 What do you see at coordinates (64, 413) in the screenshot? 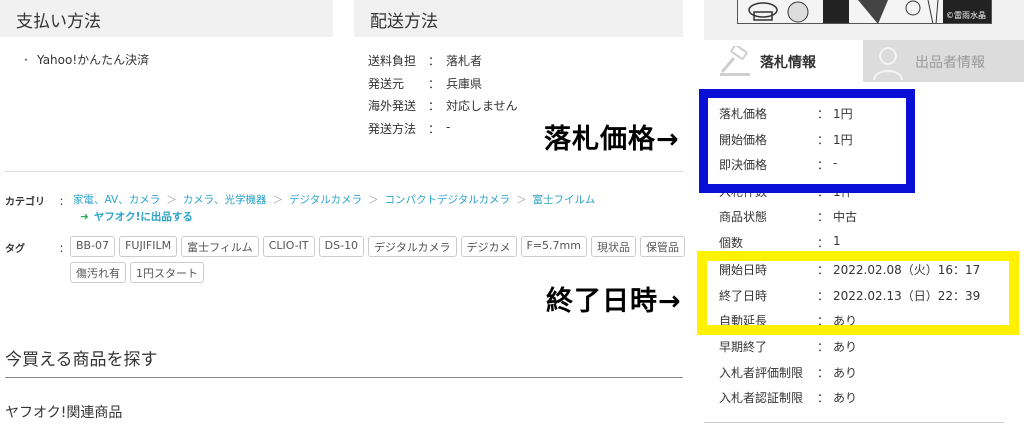
I see `related-products-heading: ヤフオク!関連商品` at bounding box center [64, 413].